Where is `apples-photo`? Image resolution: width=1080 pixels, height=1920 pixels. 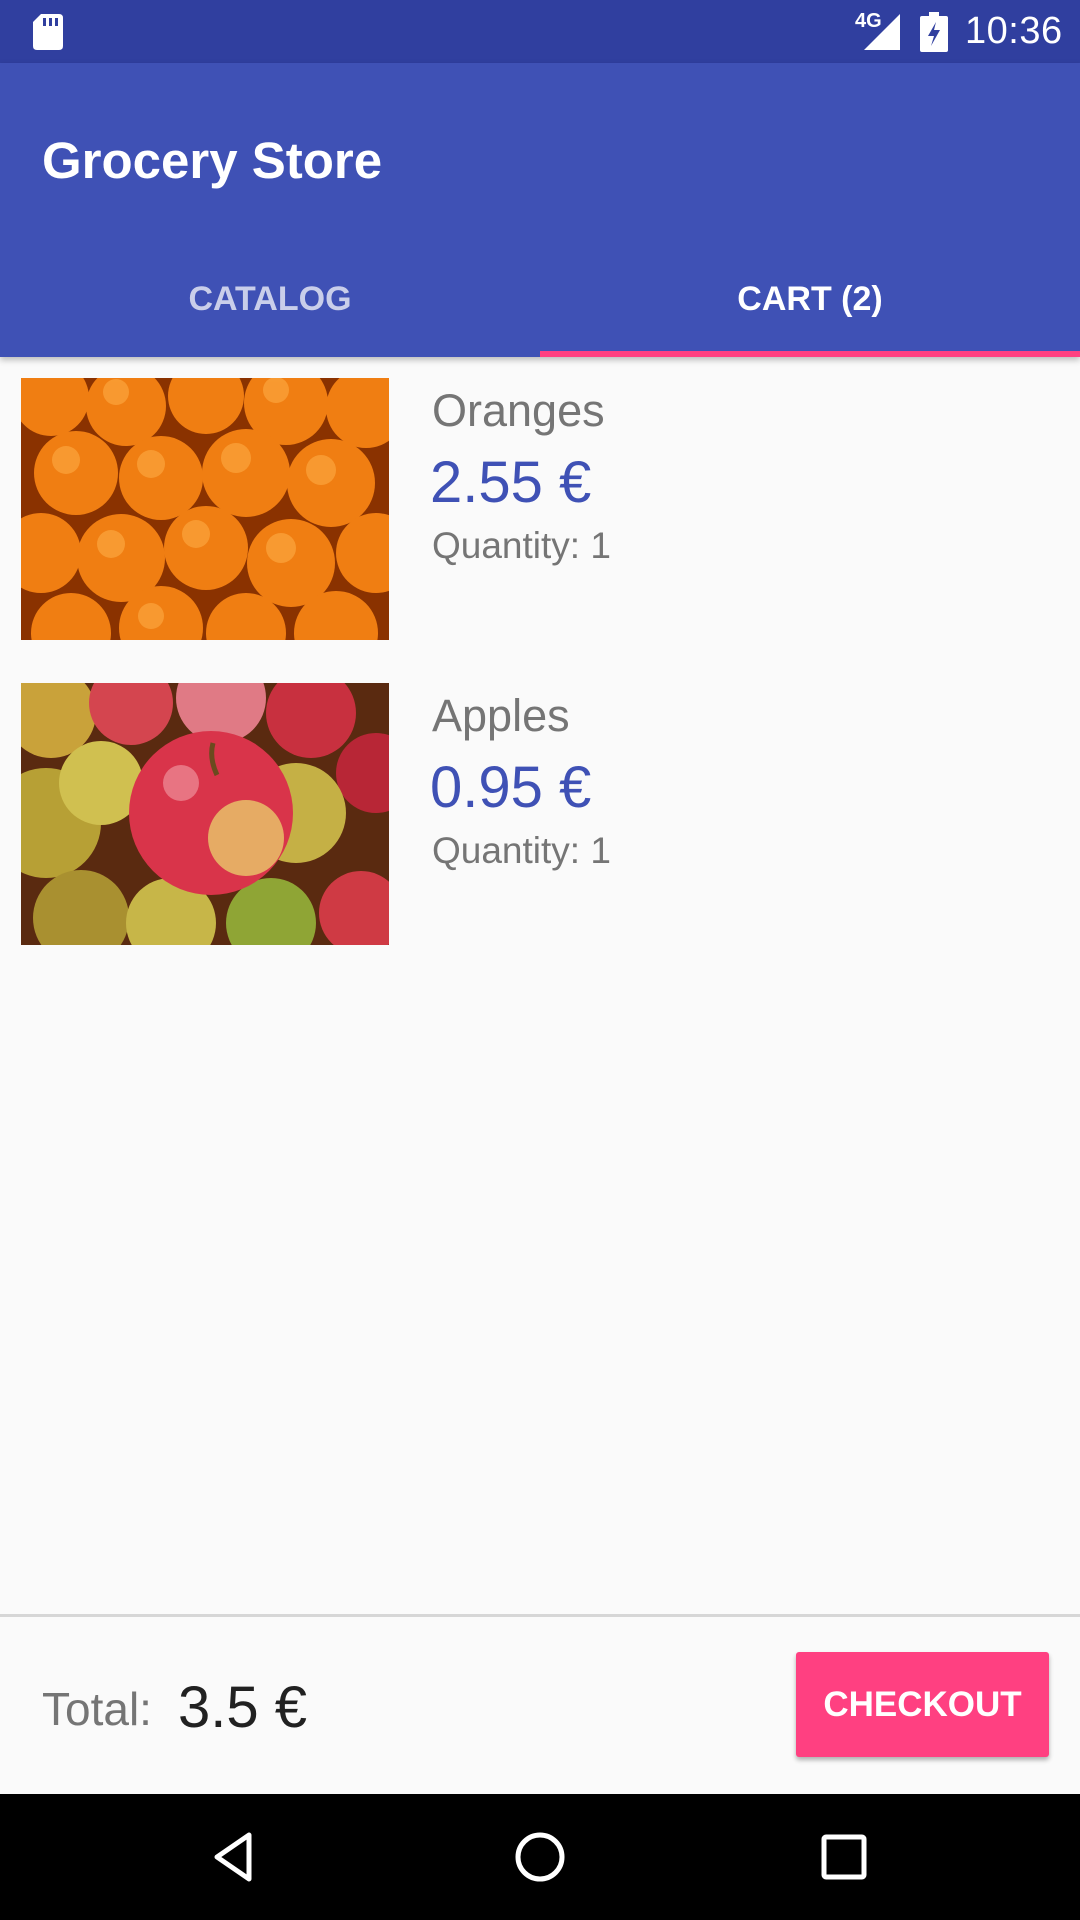
apples-photo is located at coordinates (205, 814).